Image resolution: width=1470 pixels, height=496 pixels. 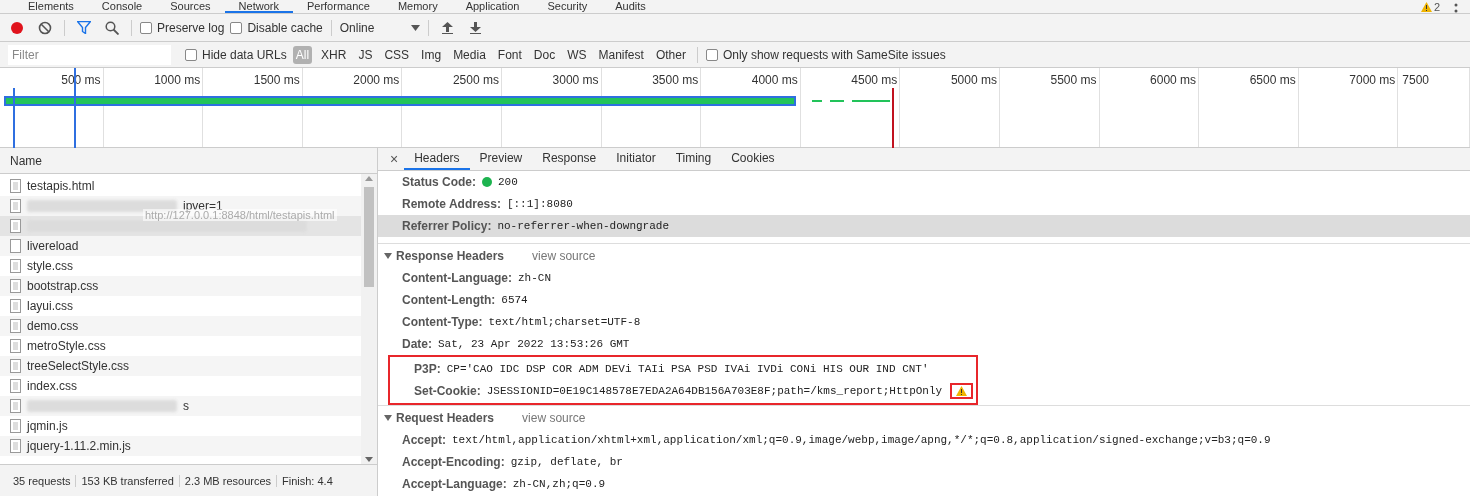 I want to click on request-row: treeSelectStyle.css, so click(x=180, y=366).